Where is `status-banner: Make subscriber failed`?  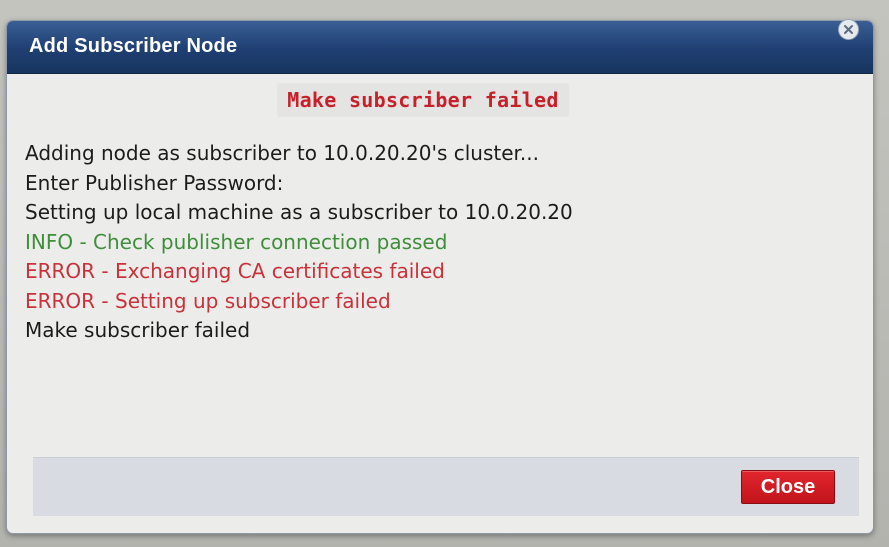
status-banner: Make subscriber failed is located at coordinates (423, 100).